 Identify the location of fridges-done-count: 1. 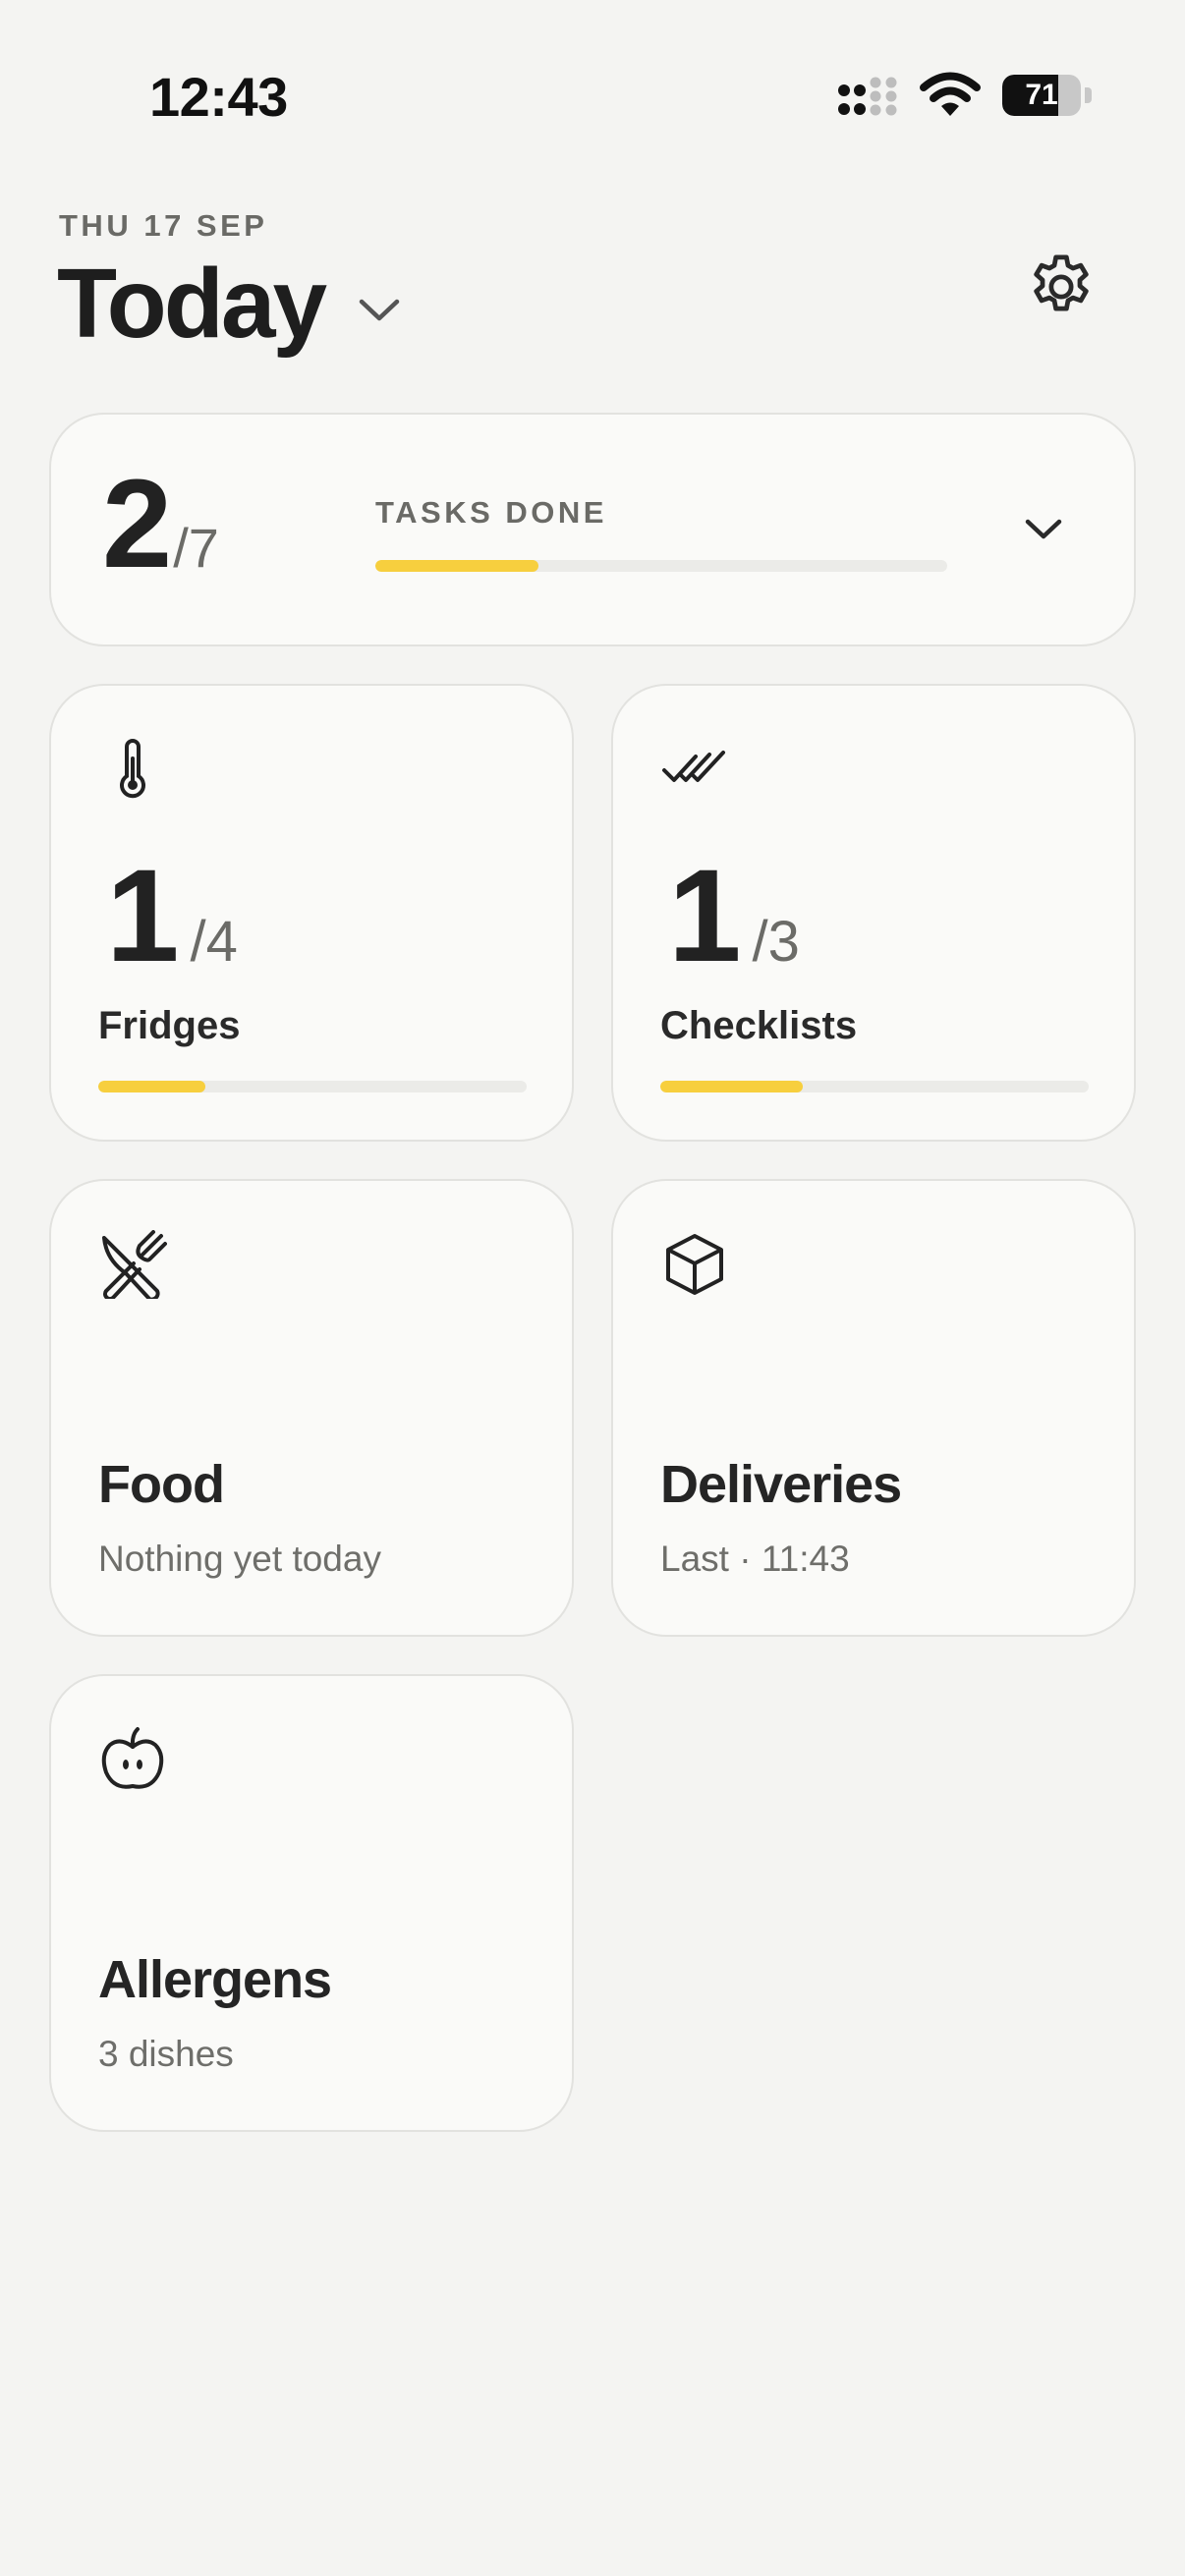
(143, 916).